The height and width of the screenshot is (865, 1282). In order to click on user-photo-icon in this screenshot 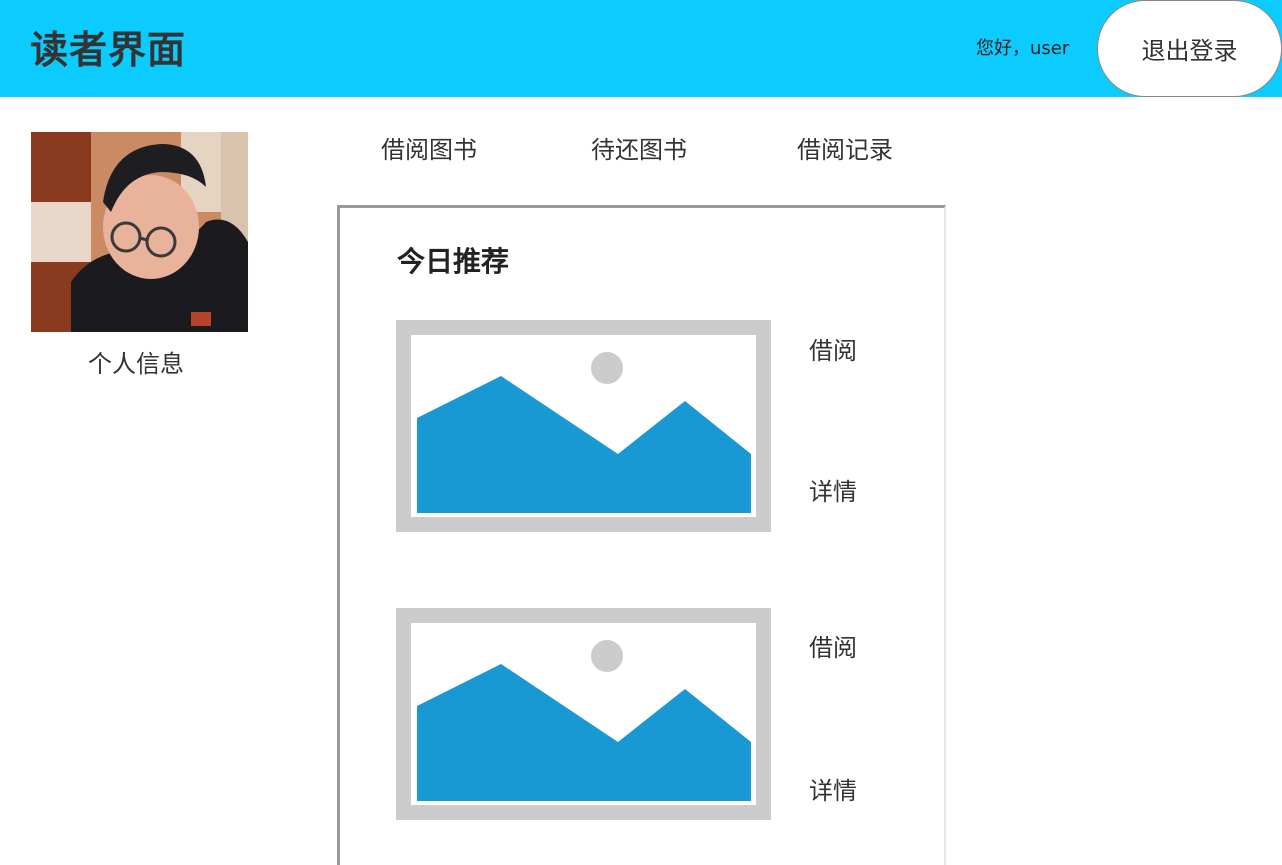, I will do `click(139, 232)`.